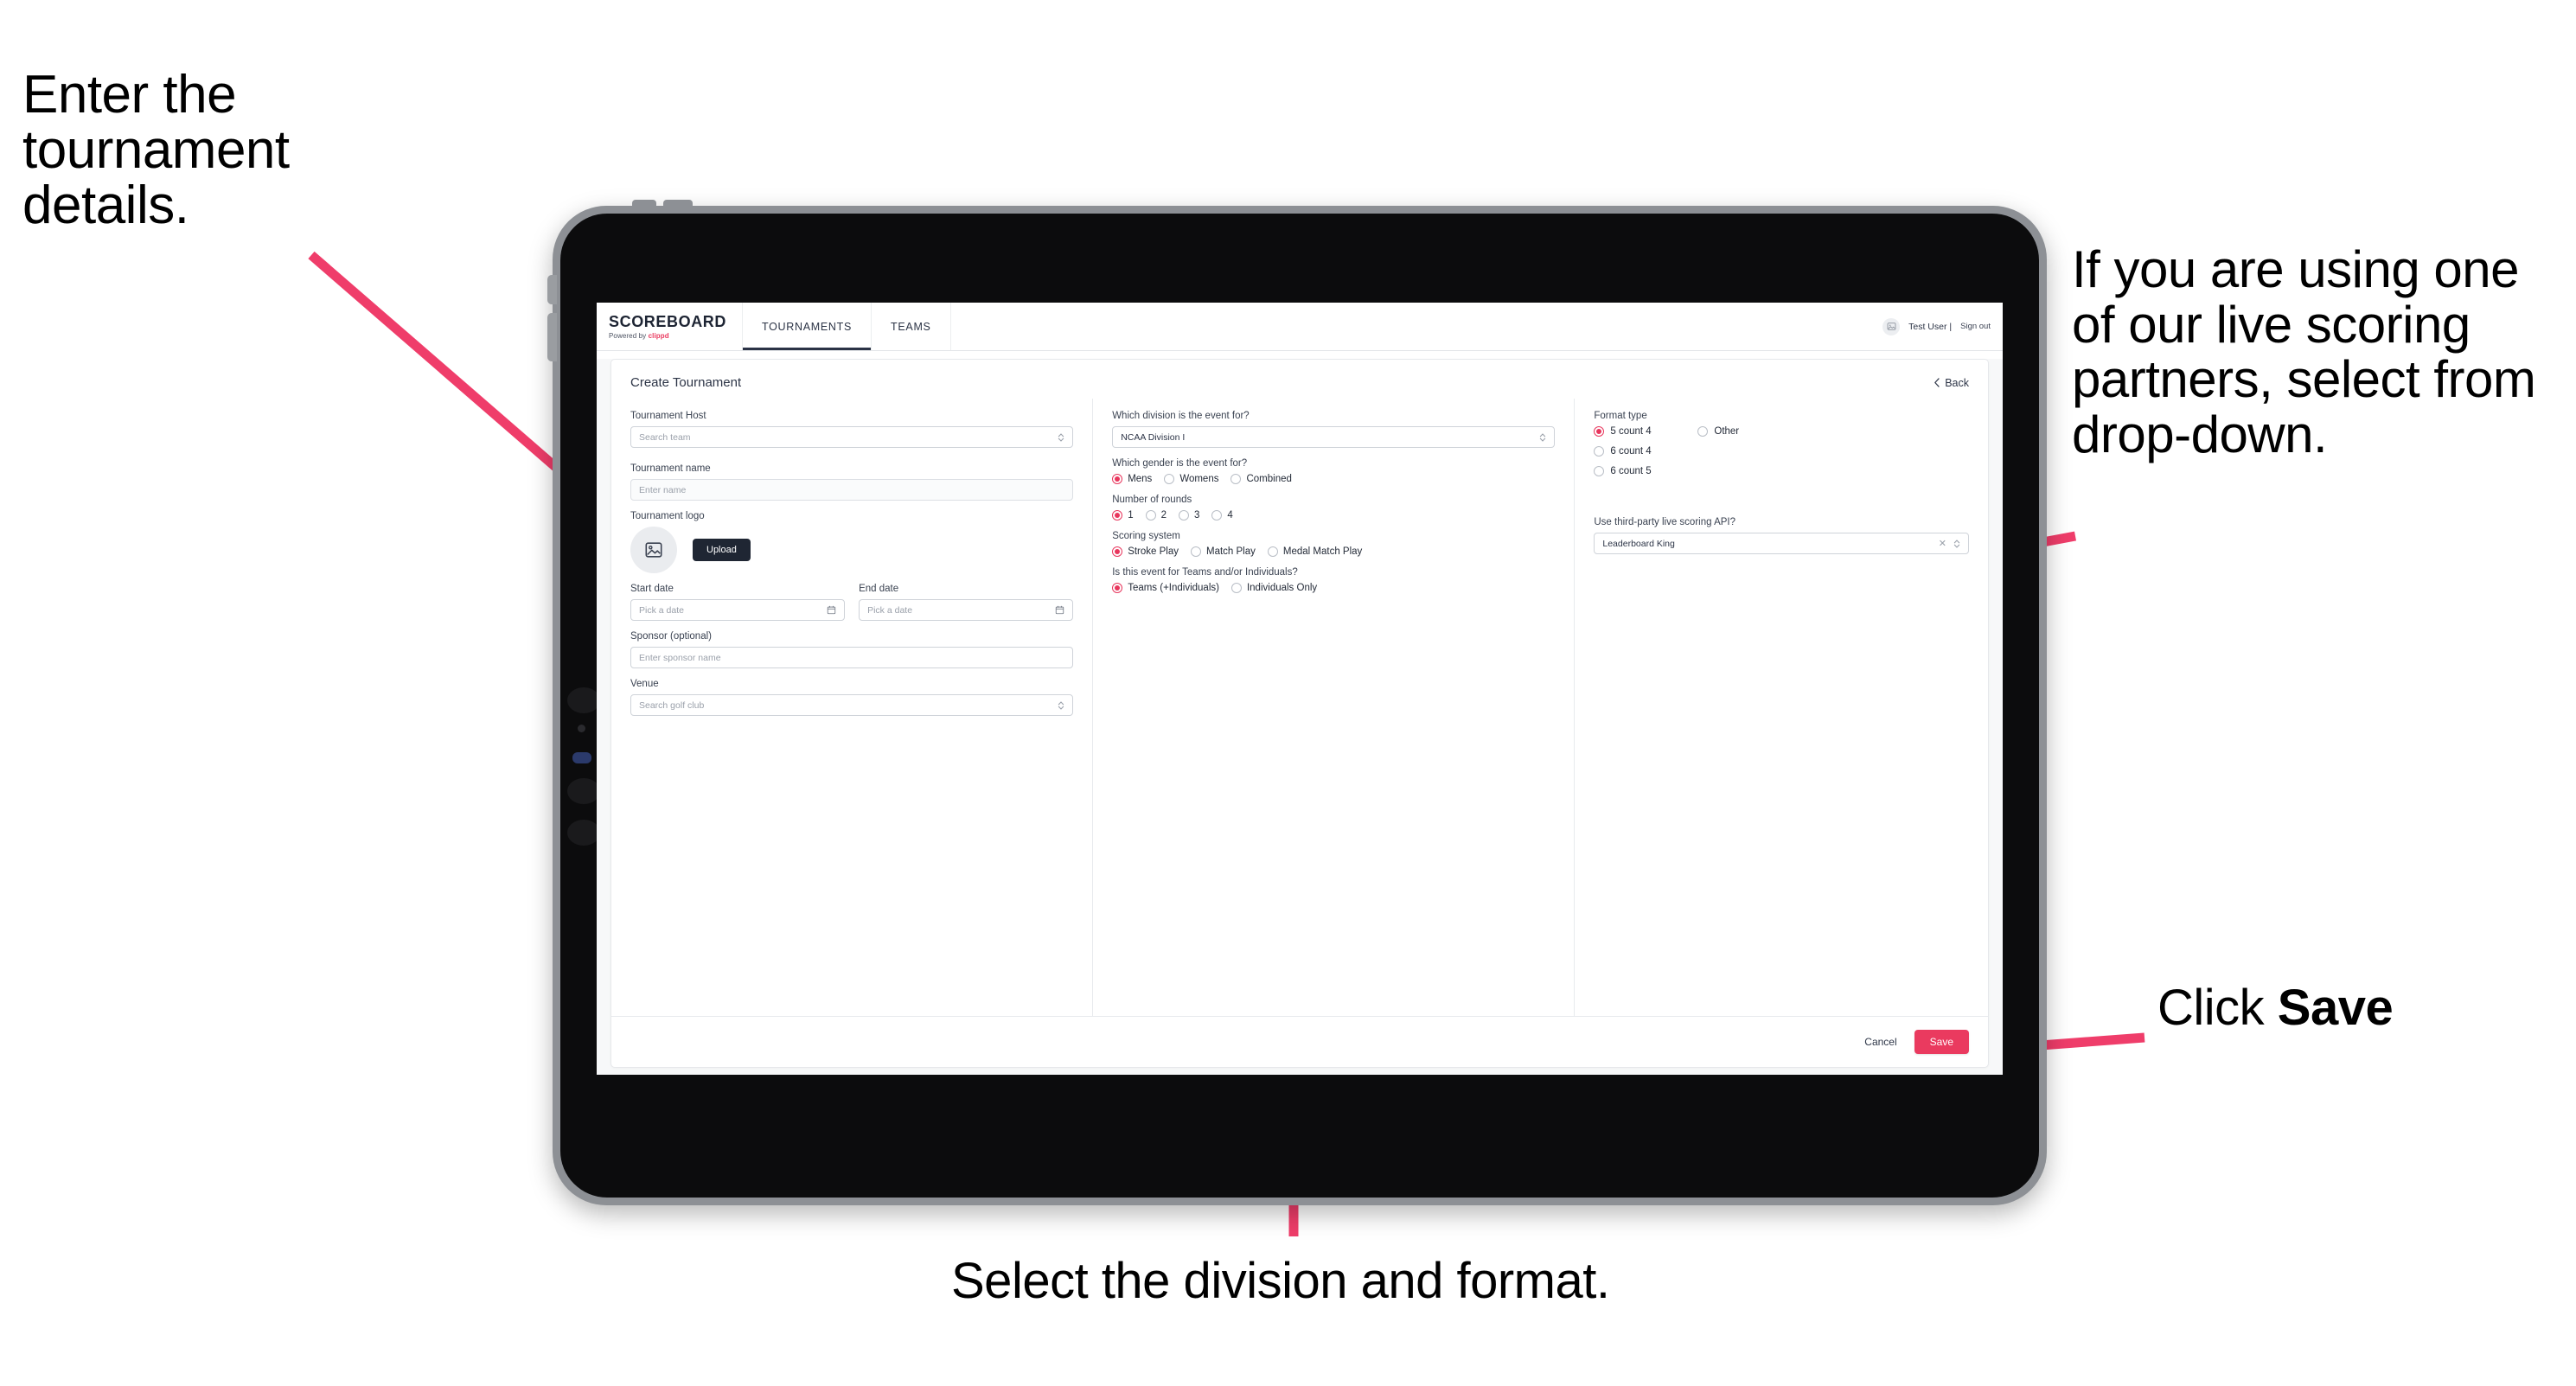 The height and width of the screenshot is (1386, 2576). Describe the element at coordinates (652, 589) in the screenshot. I see `start-date-label: Start date` at that location.